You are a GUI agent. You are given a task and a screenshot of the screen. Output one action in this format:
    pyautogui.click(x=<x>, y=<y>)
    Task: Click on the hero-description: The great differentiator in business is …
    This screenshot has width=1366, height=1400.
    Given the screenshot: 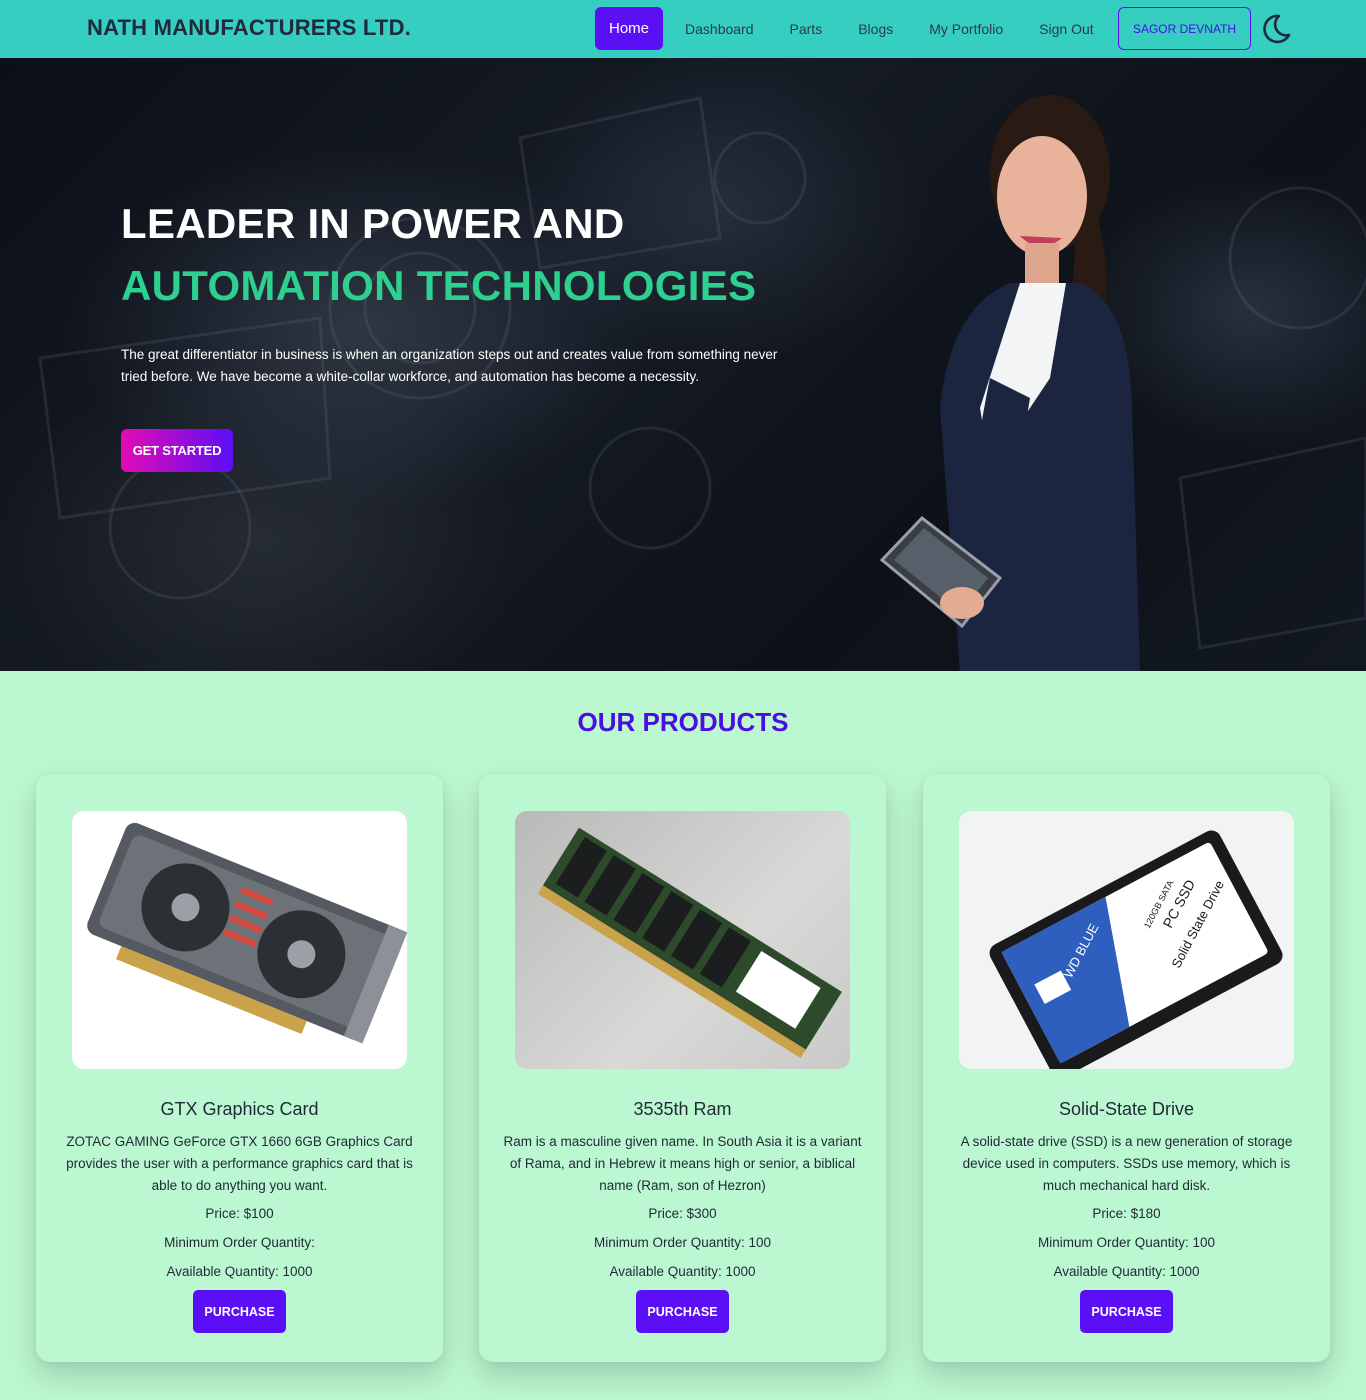 What is the action you would take?
    pyautogui.click(x=449, y=365)
    